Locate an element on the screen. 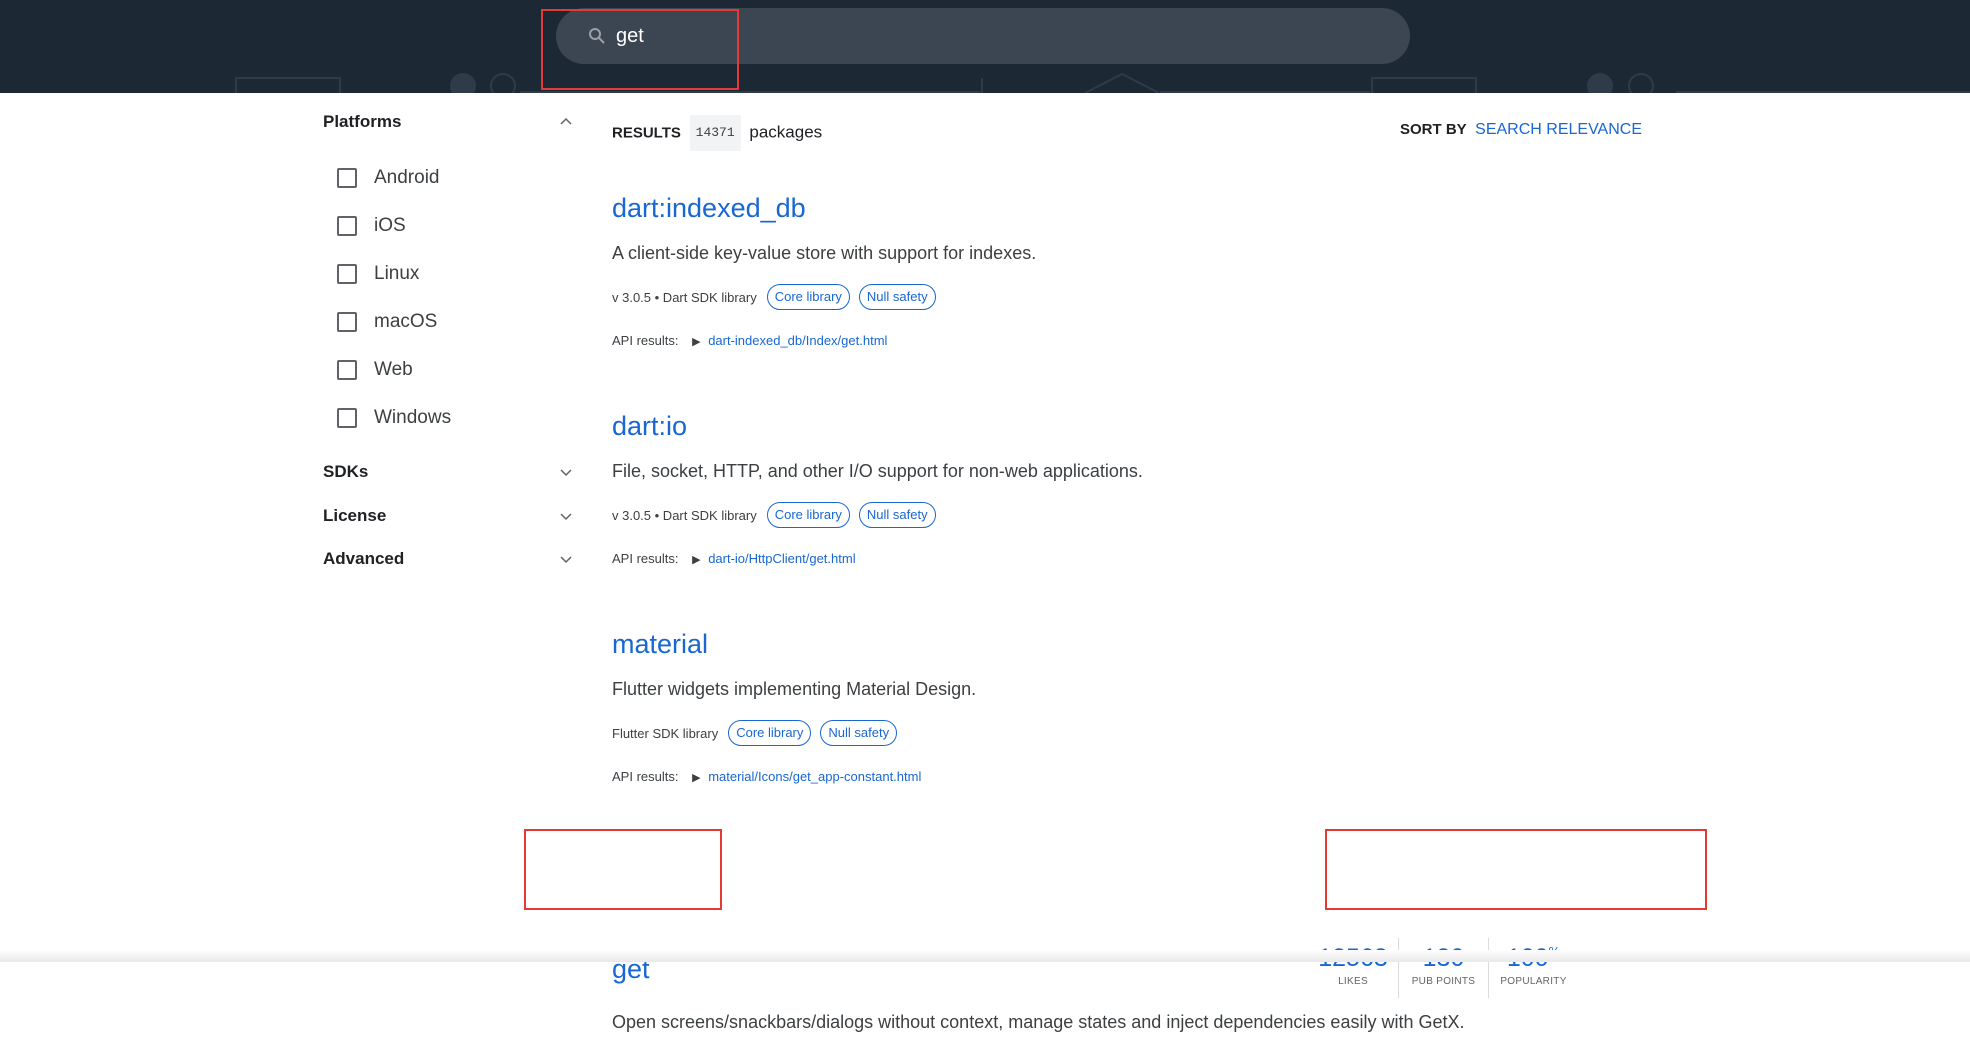  filter-license-header: License is located at coordinates (448, 516).